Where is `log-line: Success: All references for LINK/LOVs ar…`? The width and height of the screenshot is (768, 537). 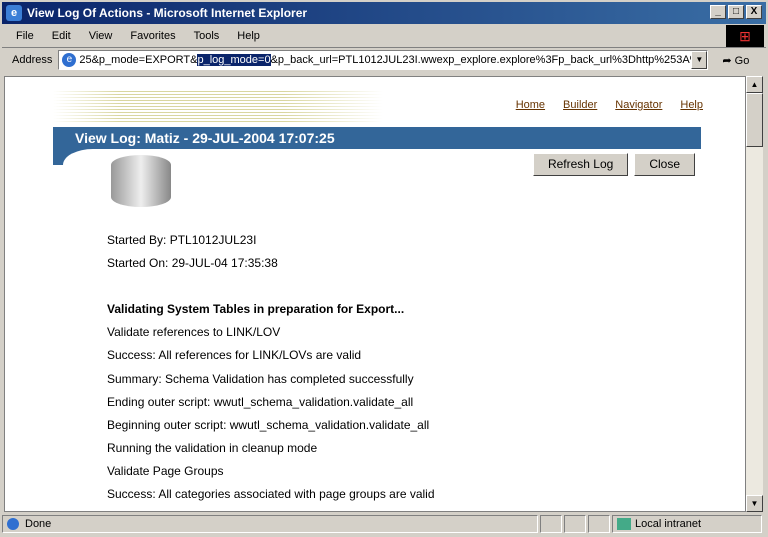
log-line: Success: All references for LINK/LOVs ar… is located at coordinates (234, 355).